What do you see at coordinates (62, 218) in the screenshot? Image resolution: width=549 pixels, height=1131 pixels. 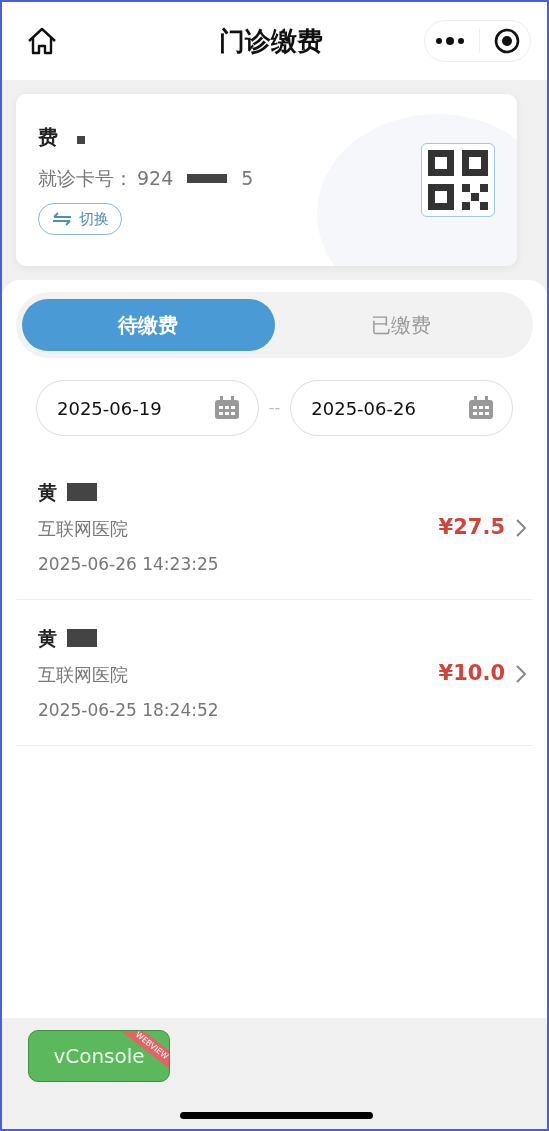 I see `swap-icon` at bounding box center [62, 218].